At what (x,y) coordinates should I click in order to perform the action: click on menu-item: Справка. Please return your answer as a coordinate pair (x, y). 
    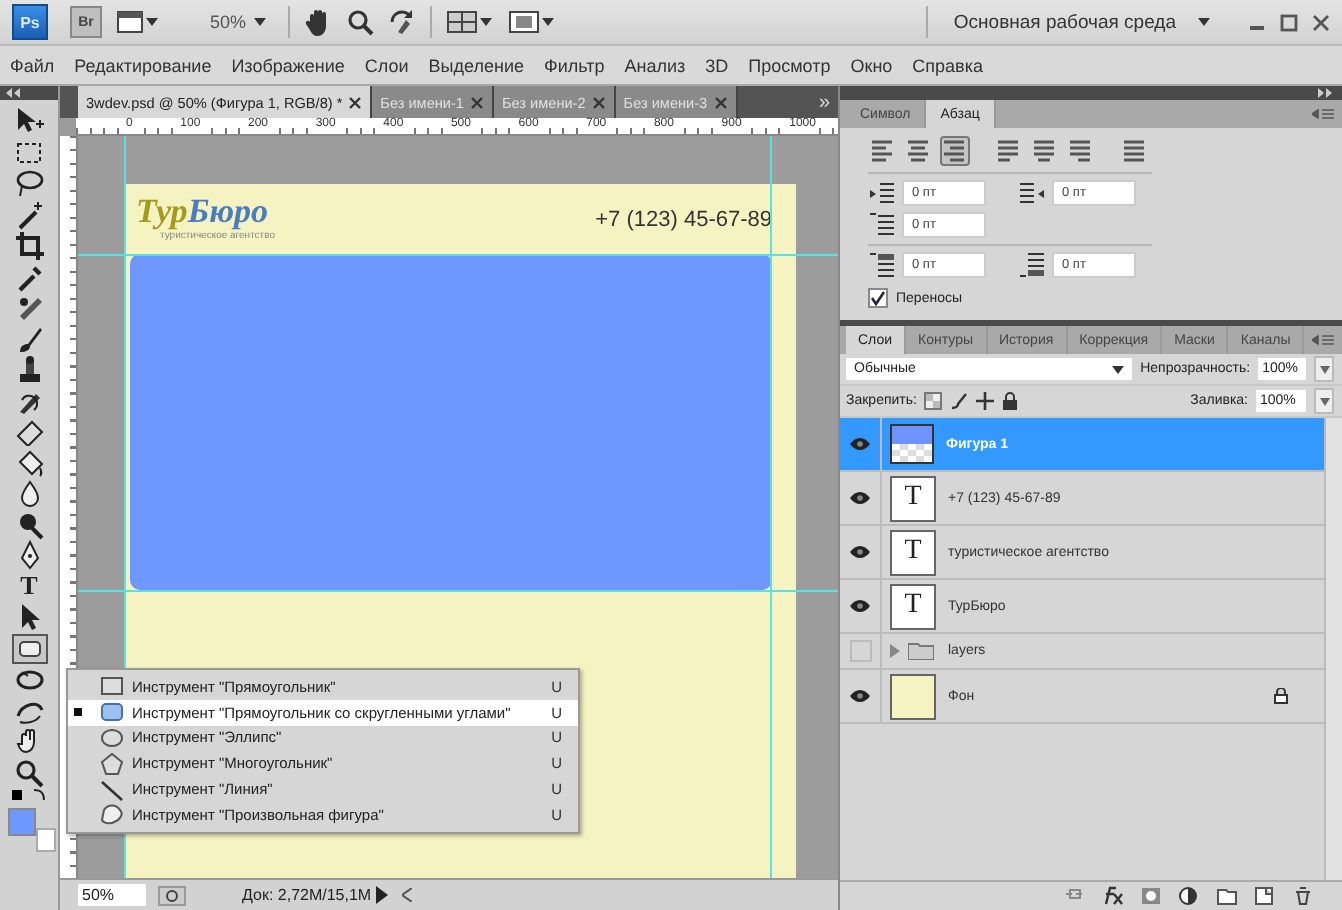
    Looking at the image, I should click on (947, 65).